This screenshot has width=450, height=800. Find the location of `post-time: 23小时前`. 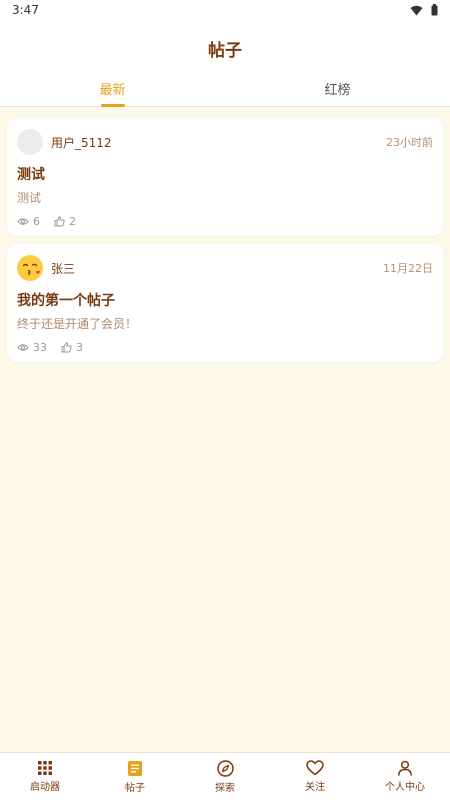

post-time: 23小时前 is located at coordinates (409, 142).